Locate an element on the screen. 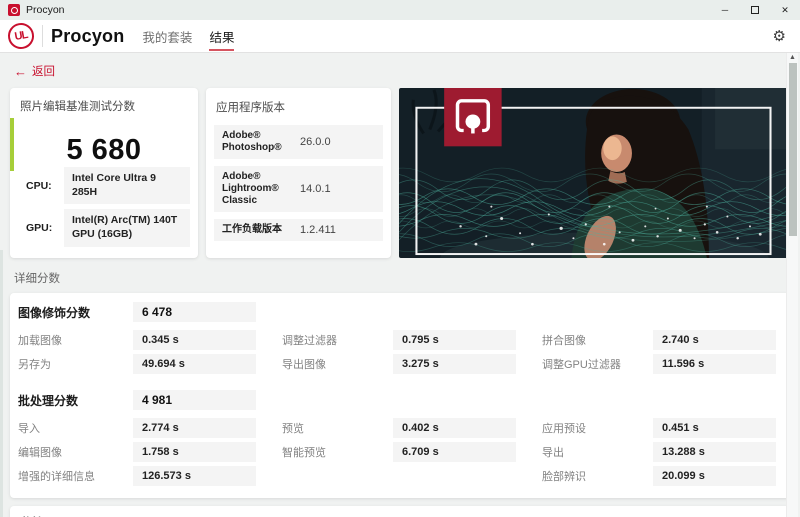  app-version: 26.0.0 is located at coordinates (315, 142).